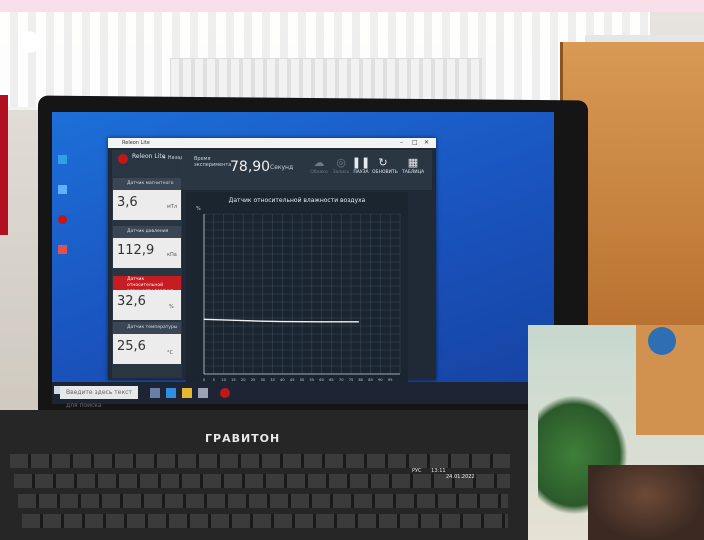  What do you see at coordinates (147, 349) in the screenshot?
I see `sensor-reading: 25,6 °C` at bounding box center [147, 349].